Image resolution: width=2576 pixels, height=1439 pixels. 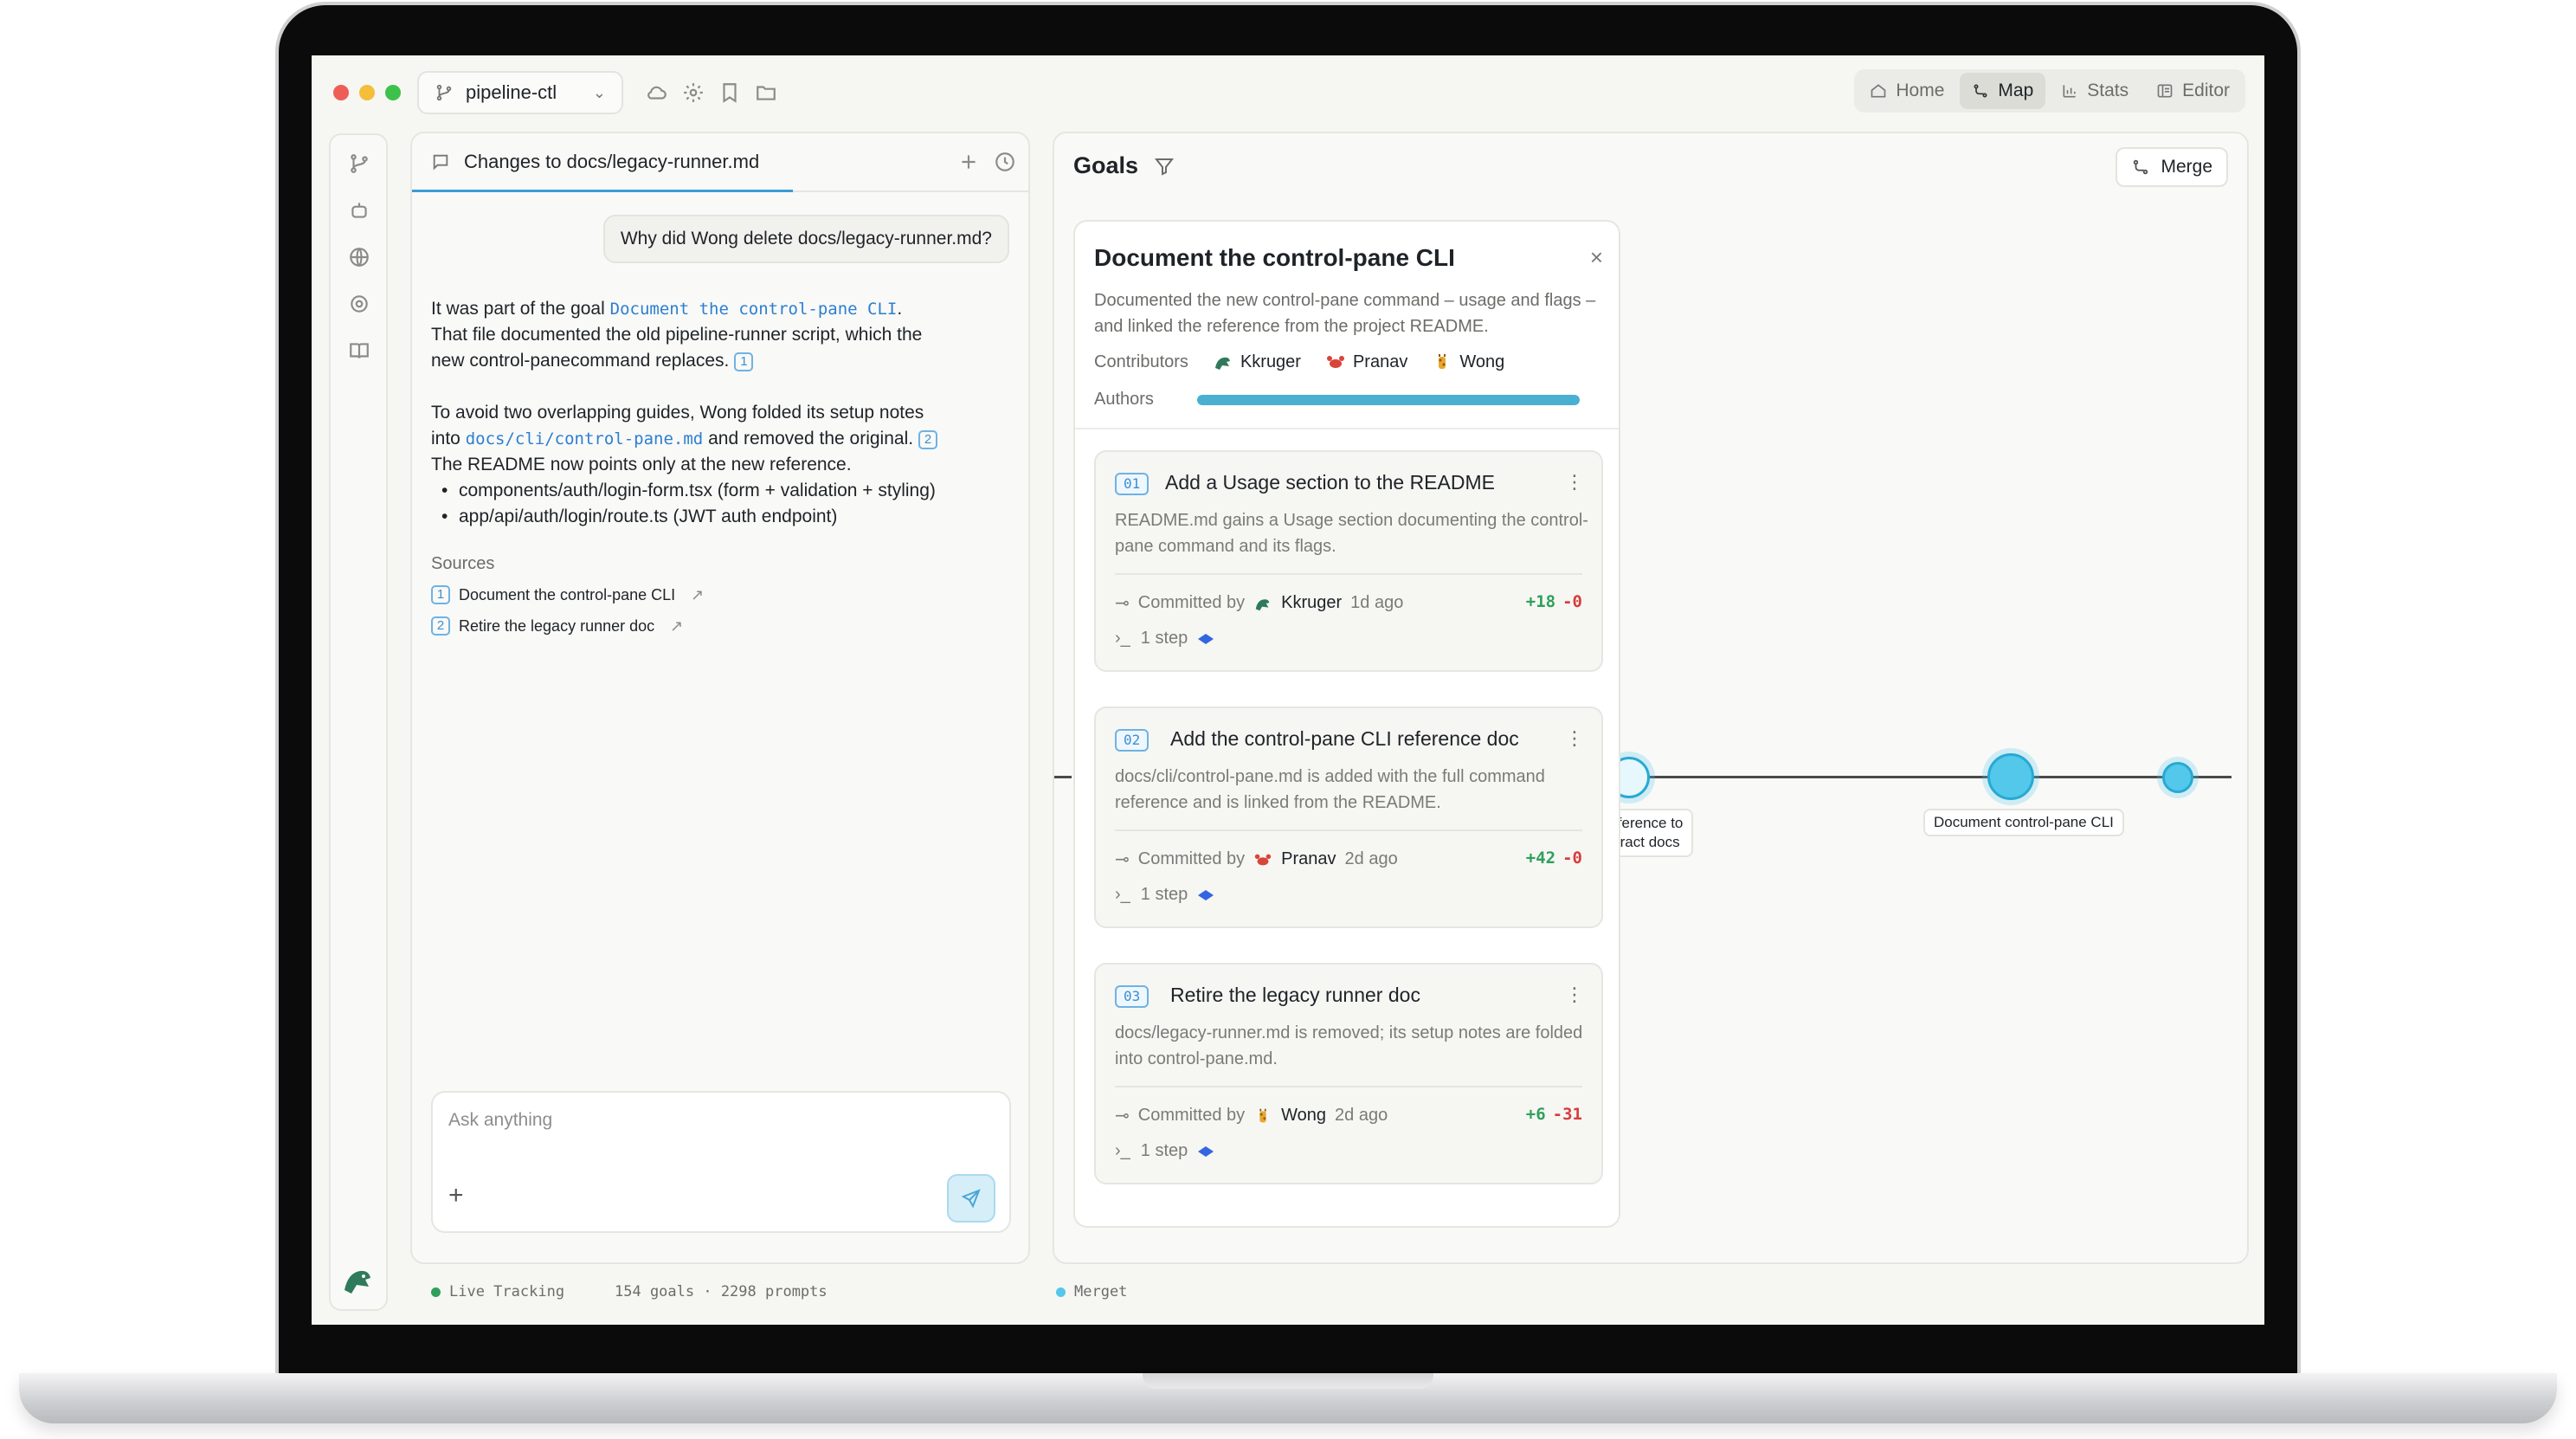 I want to click on contributor-chip: Wong, so click(x=1468, y=362).